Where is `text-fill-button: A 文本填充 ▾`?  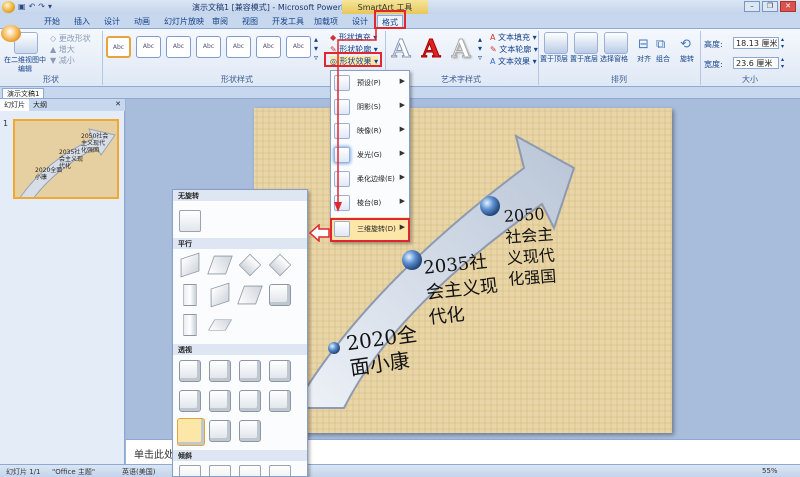 text-fill-button: A 文本填充 ▾ is located at coordinates (513, 37).